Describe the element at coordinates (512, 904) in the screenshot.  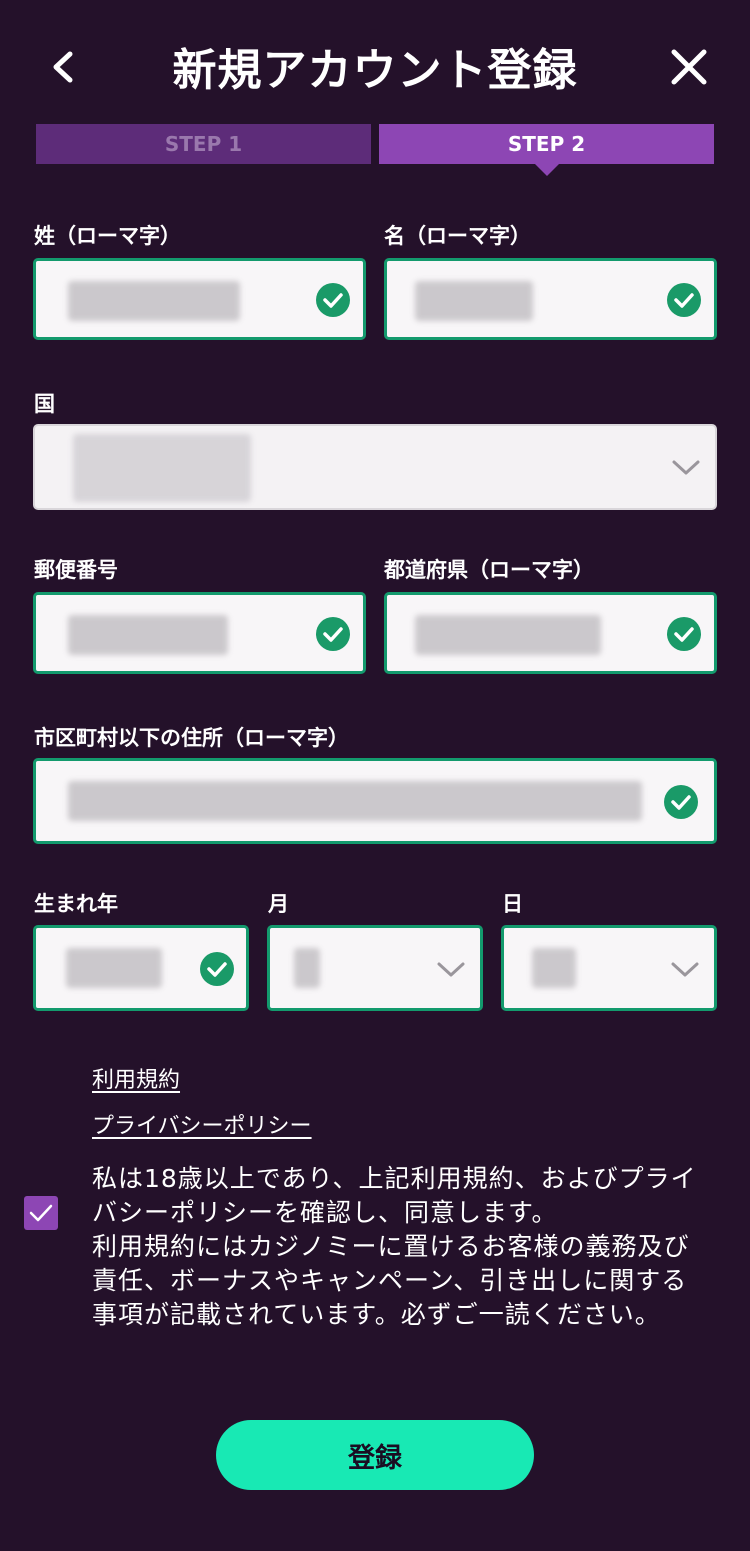
I see `birth-day-label: 日` at that location.